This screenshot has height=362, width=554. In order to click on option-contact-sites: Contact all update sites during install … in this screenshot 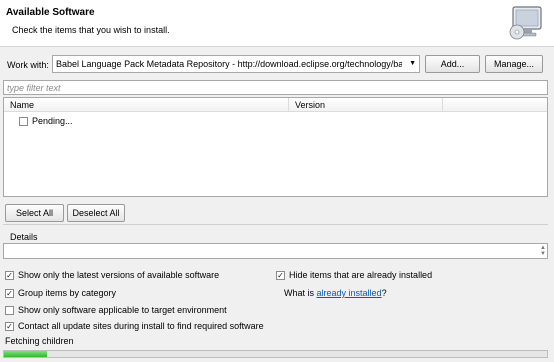, I will do `click(134, 326)`.